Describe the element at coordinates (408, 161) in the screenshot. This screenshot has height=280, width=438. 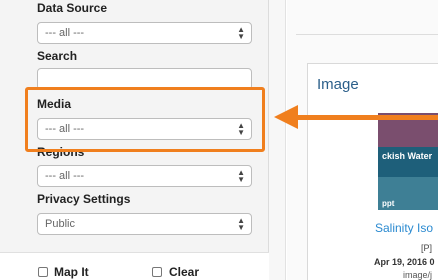
I see `result-thumbnail: ckish Water ppt` at that location.